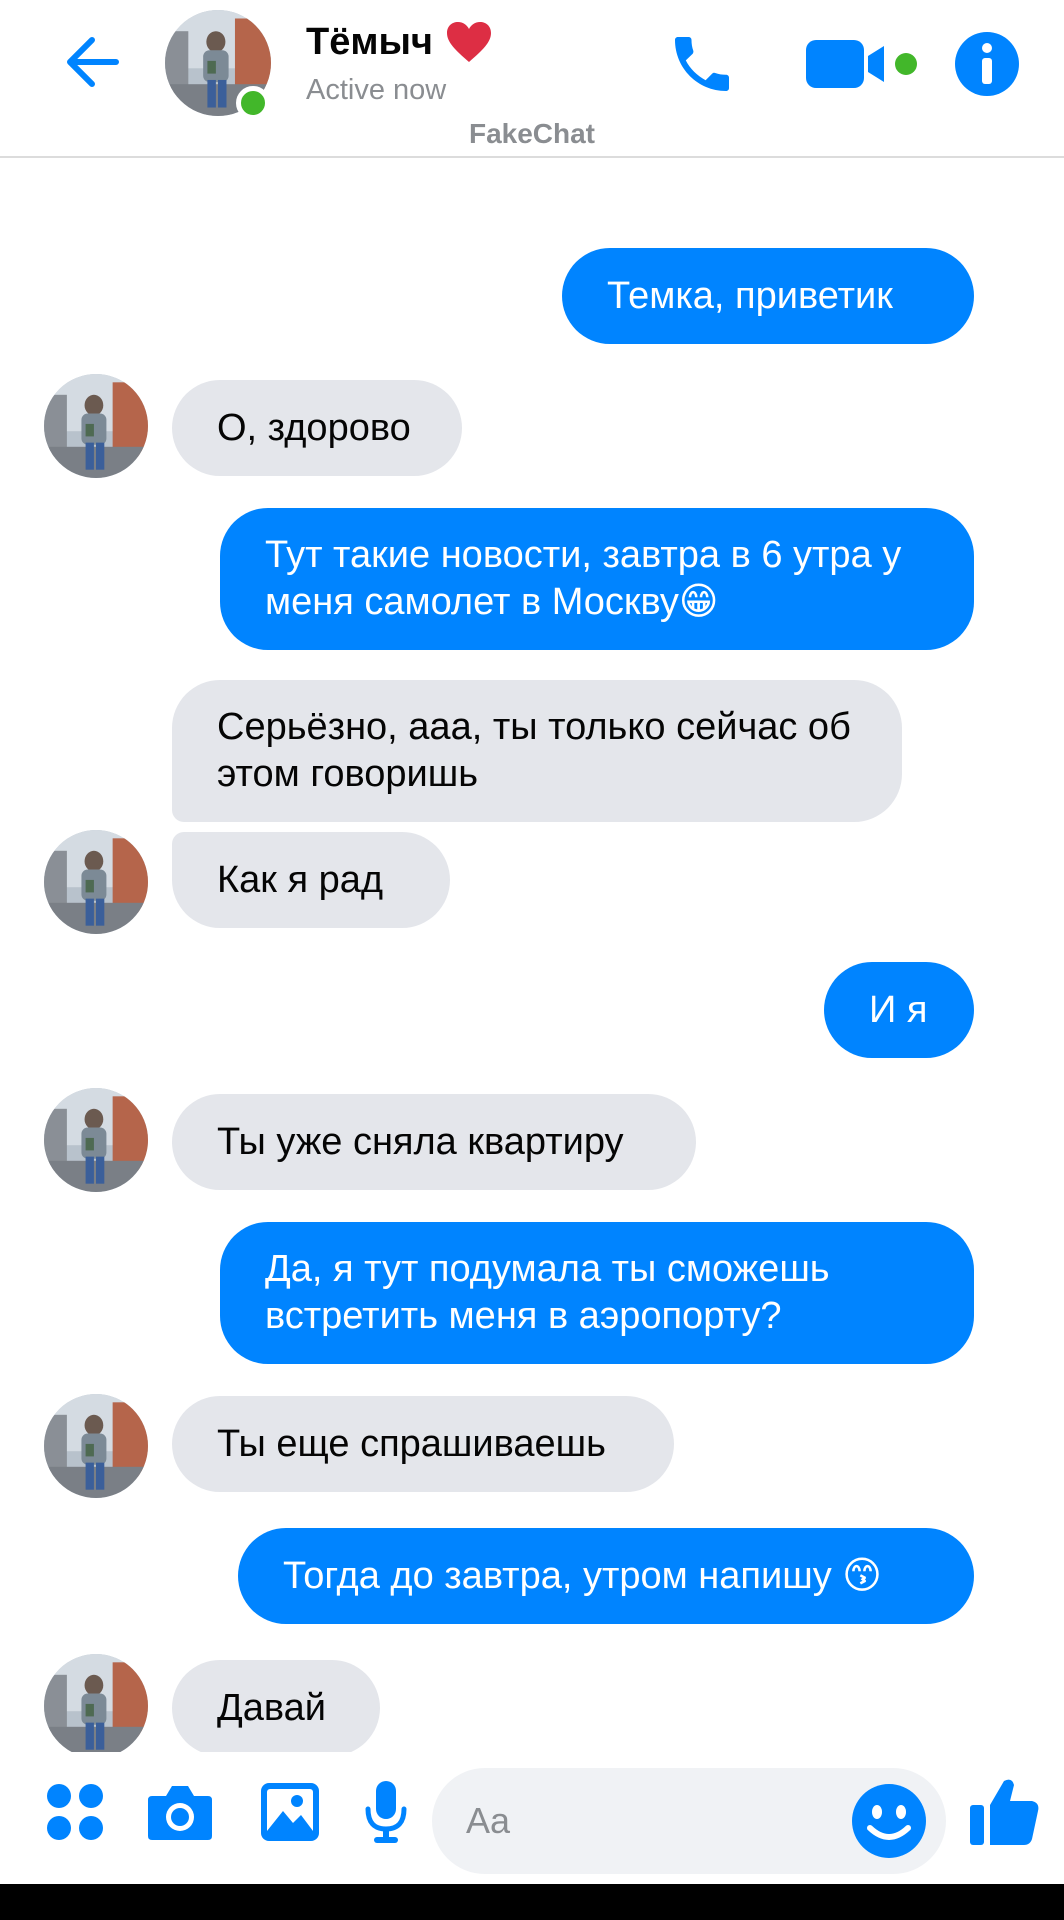 The width and height of the screenshot is (1064, 1920). What do you see at coordinates (93, 62) in the screenshot?
I see `back-arrow-icon` at bounding box center [93, 62].